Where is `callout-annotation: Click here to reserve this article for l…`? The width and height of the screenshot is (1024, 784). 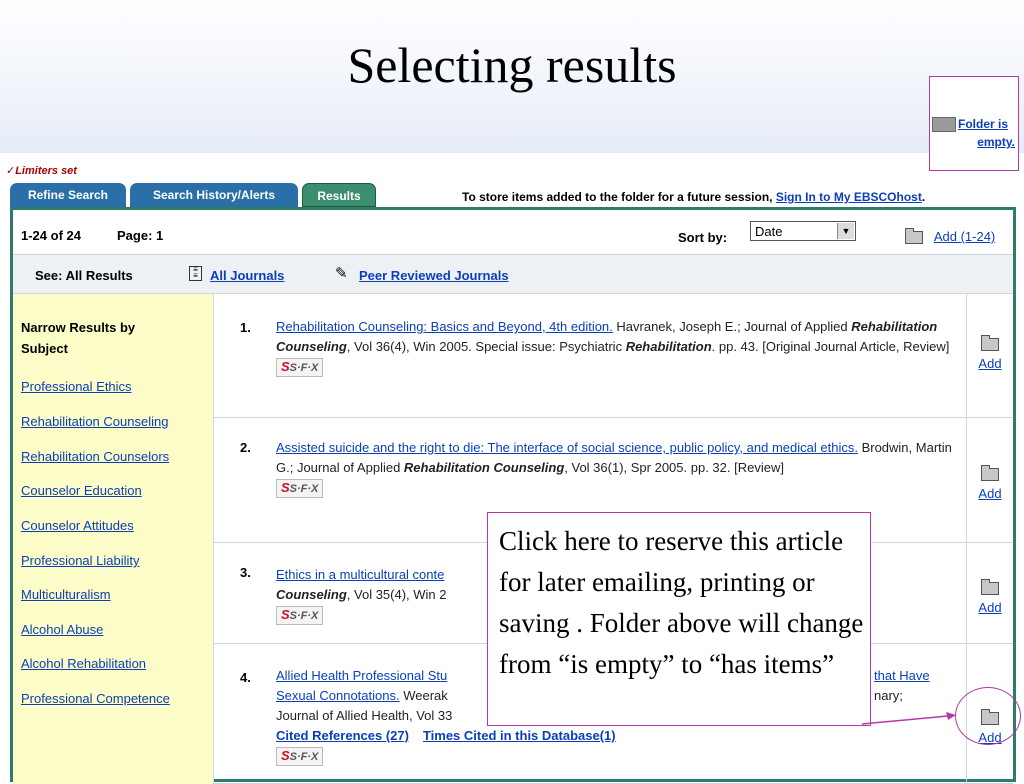
callout-annotation: Click here to reserve this article for l… is located at coordinates (679, 619).